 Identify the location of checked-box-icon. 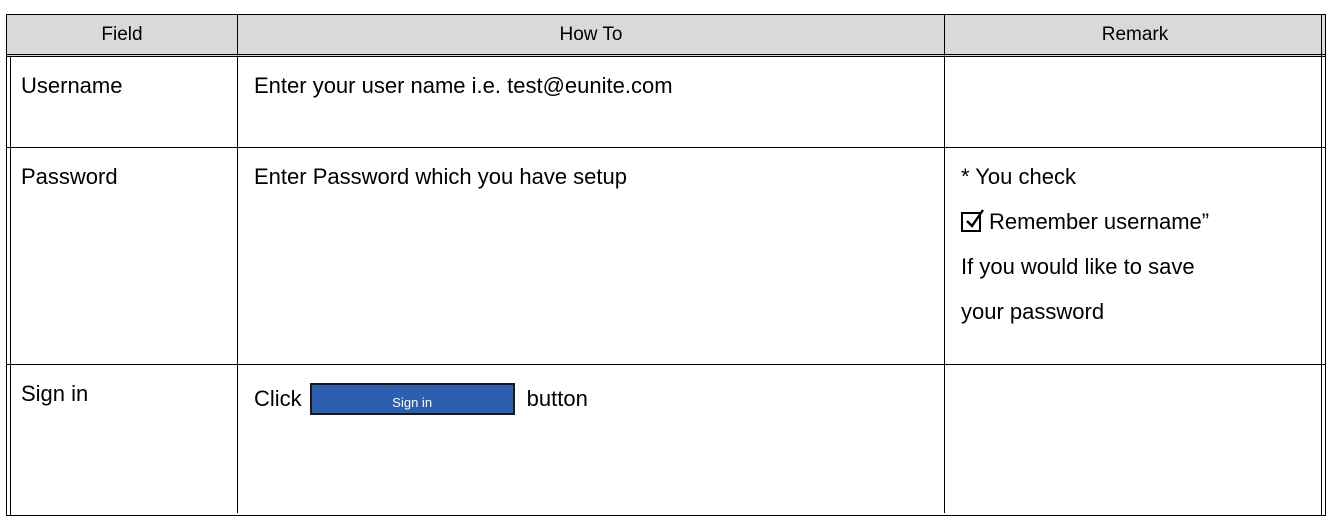
(972, 220).